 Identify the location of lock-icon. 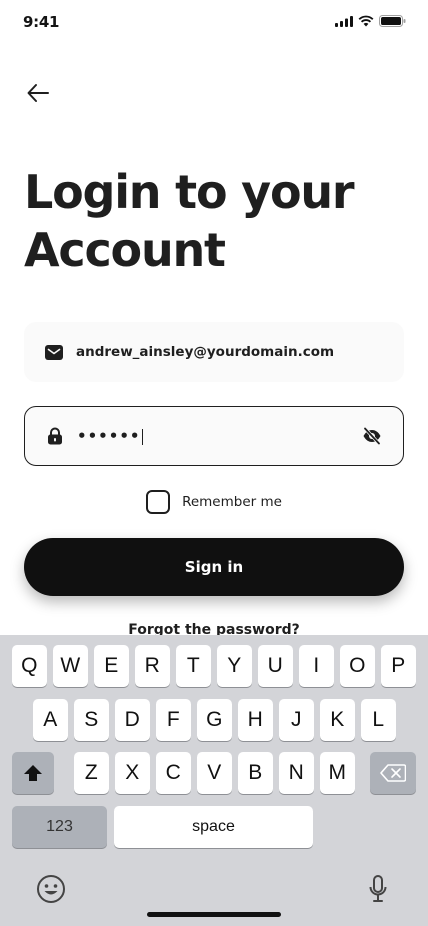
(55, 436).